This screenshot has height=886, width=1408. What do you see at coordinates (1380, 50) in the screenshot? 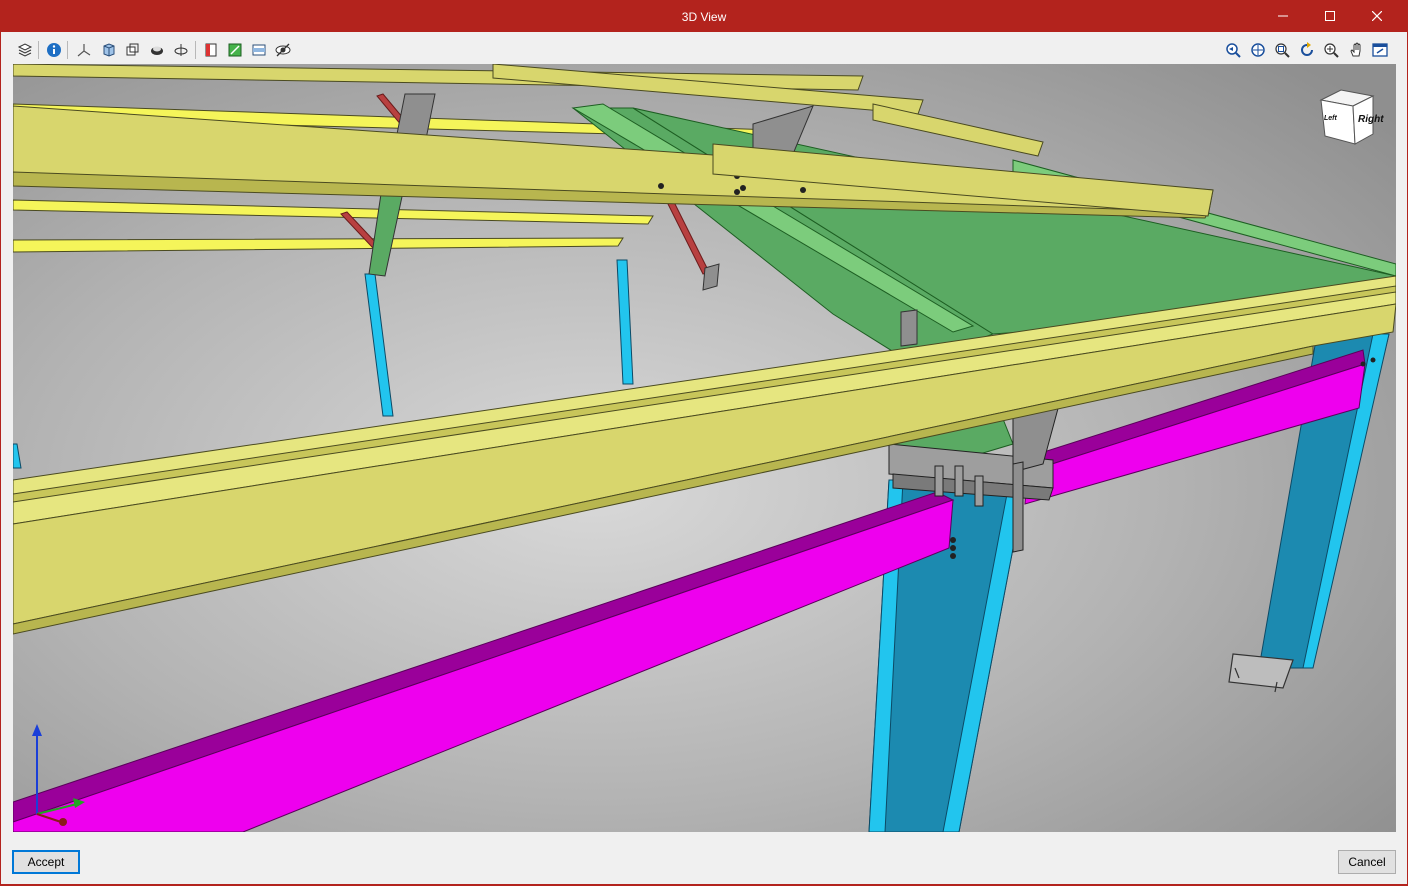
I see `view-options-icon` at bounding box center [1380, 50].